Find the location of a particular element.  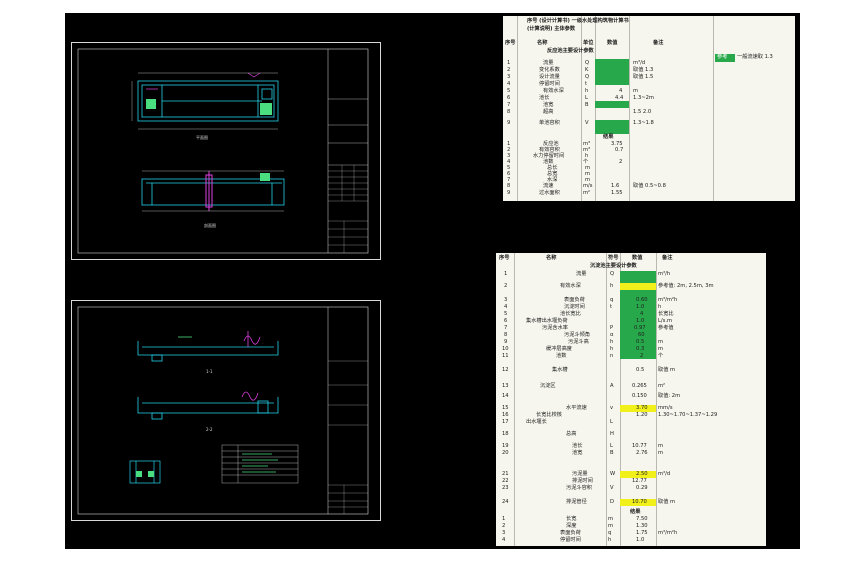

s1-row-n: 3 is located at coordinates (509, 77).